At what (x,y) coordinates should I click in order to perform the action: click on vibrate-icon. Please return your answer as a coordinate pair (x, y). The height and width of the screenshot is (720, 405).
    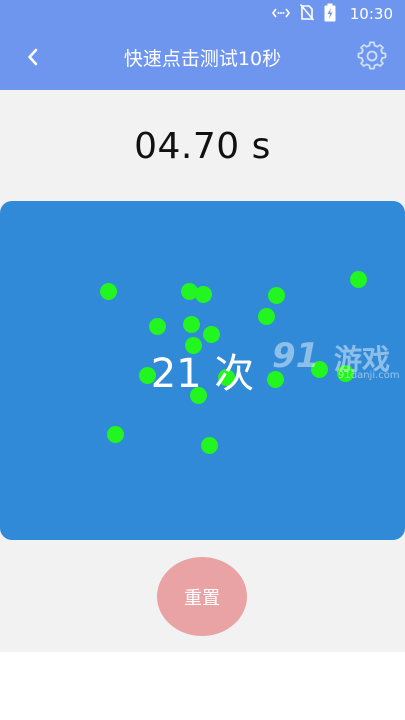
    Looking at the image, I should click on (280, 14).